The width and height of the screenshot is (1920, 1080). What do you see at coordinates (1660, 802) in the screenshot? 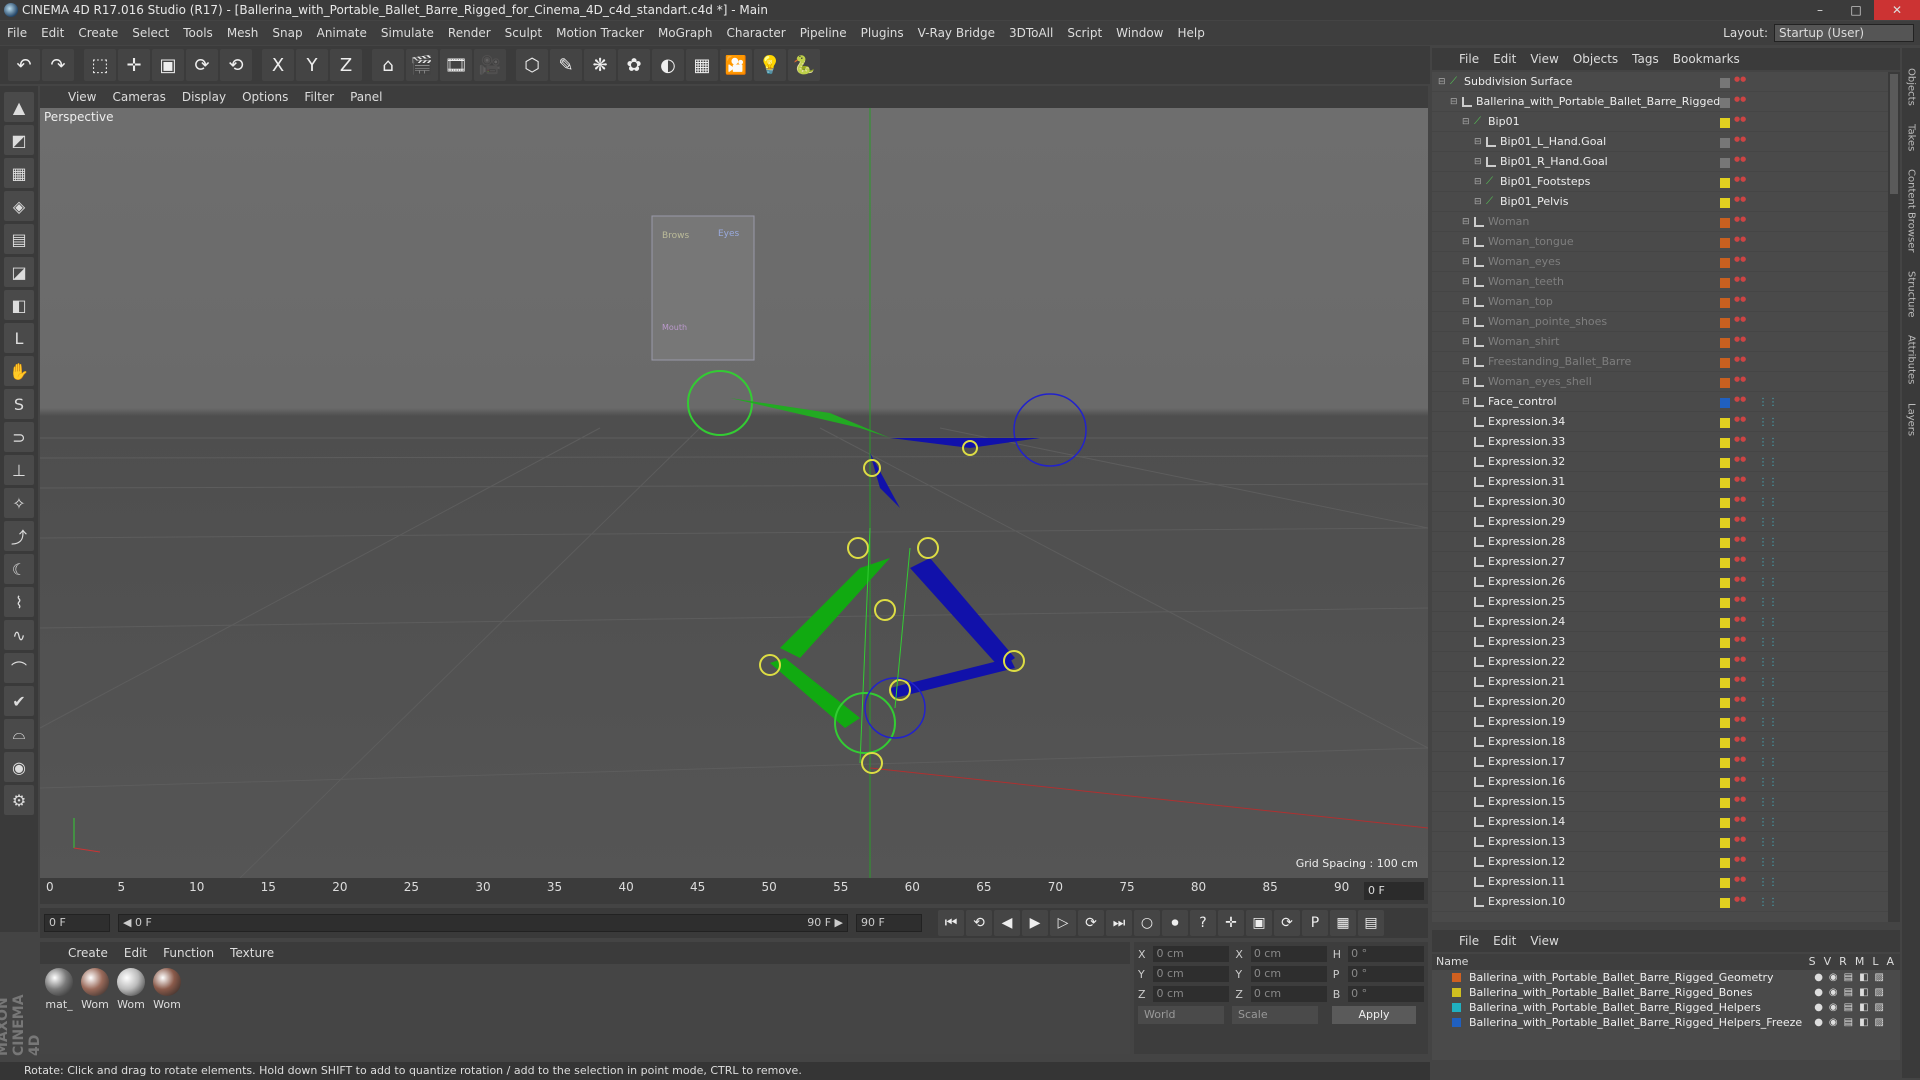
I see `object-row: Expression.15 ●● ⋮⋮` at bounding box center [1660, 802].